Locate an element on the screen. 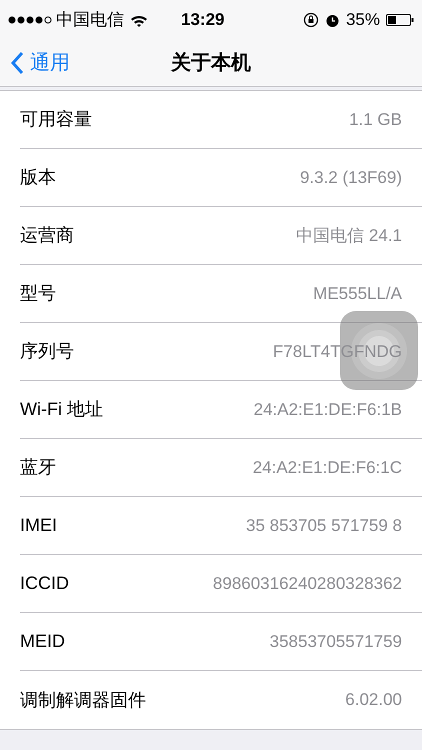  row-value: 89860316240280328362 is located at coordinates (307, 583).